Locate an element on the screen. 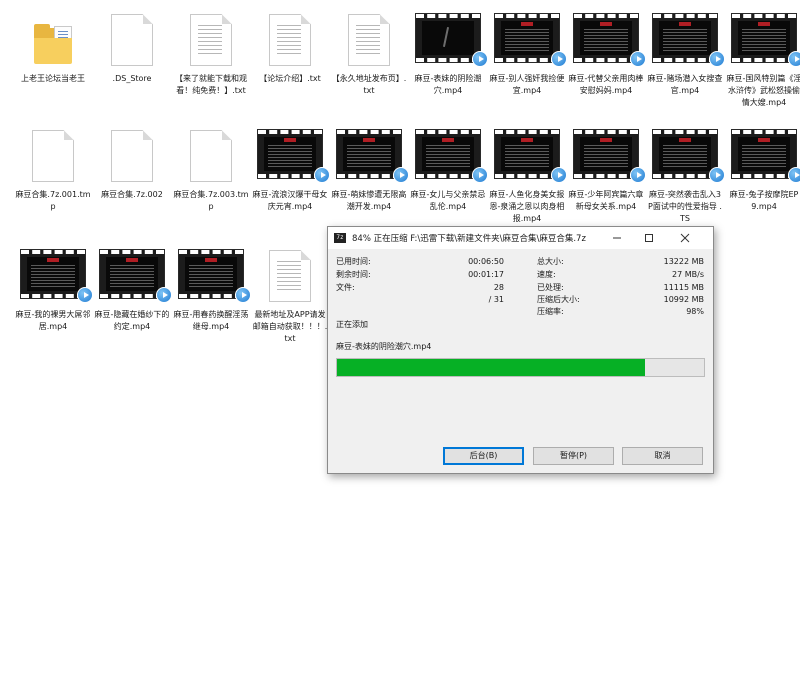  file-name: 【来了就能下载和观看！纯免费！】.txt is located at coordinates (211, 84).